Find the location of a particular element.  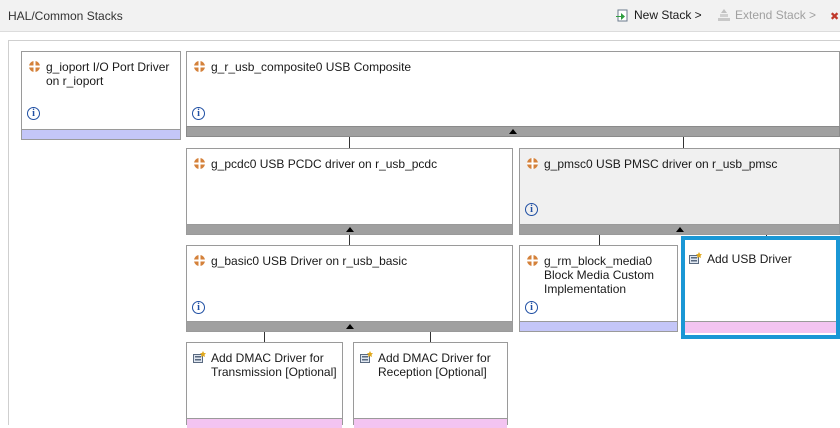

new-stack-icon is located at coordinates (623, 15).